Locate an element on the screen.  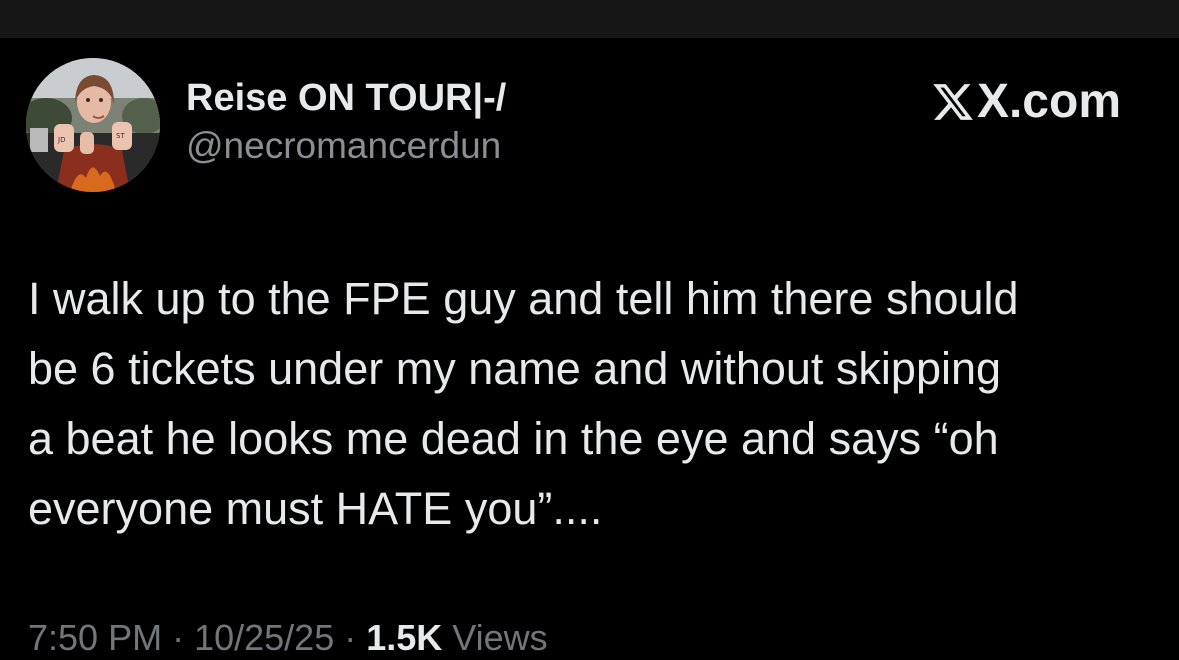
x-watermark: X.com is located at coordinates (1026, 102).